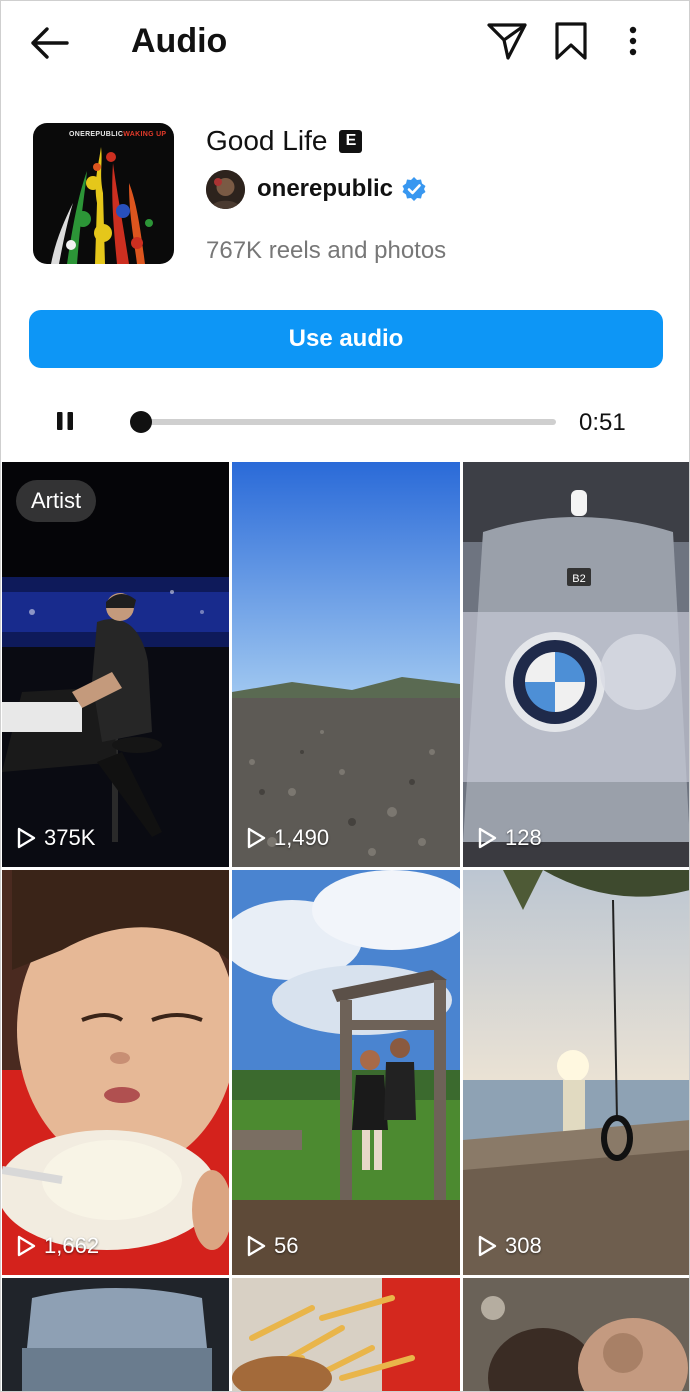 The height and width of the screenshot is (1392, 690). I want to click on artist-link: onerepublic, so click(316, 189).